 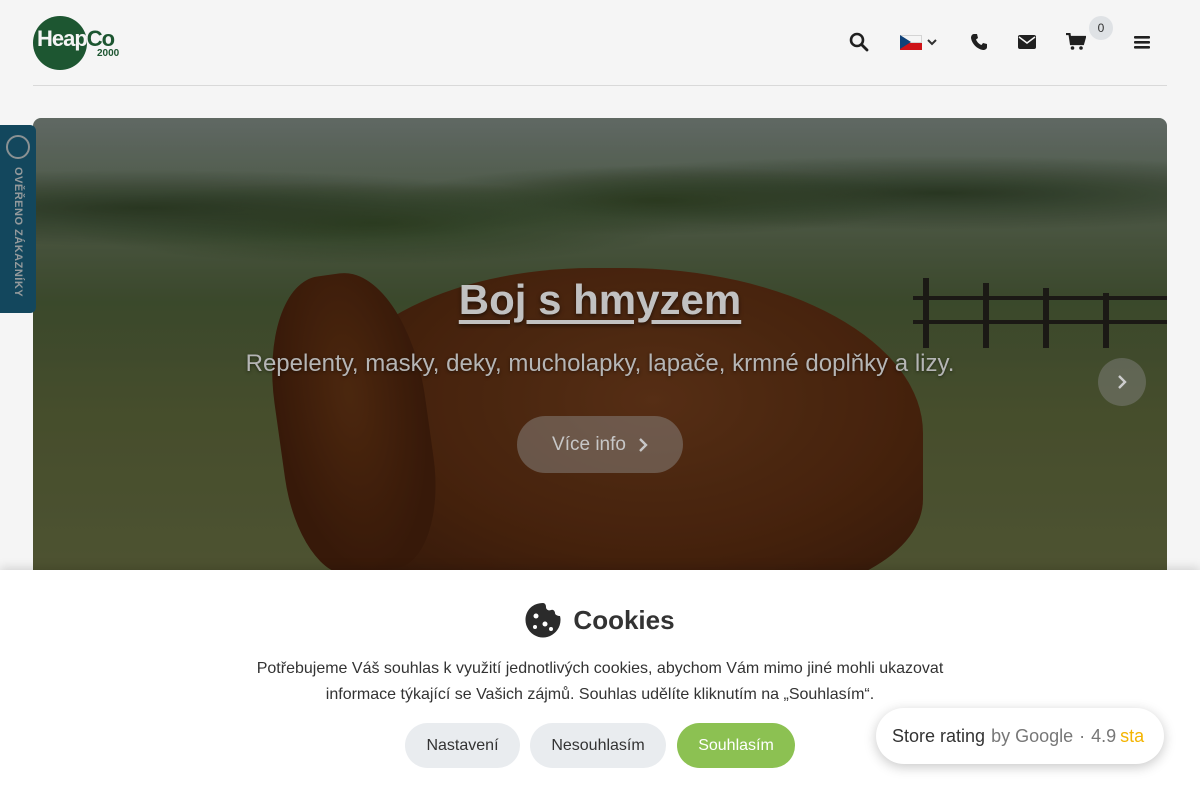 I want to click on cookie-settings-button: Nastavení, so click(x=462, y=745).